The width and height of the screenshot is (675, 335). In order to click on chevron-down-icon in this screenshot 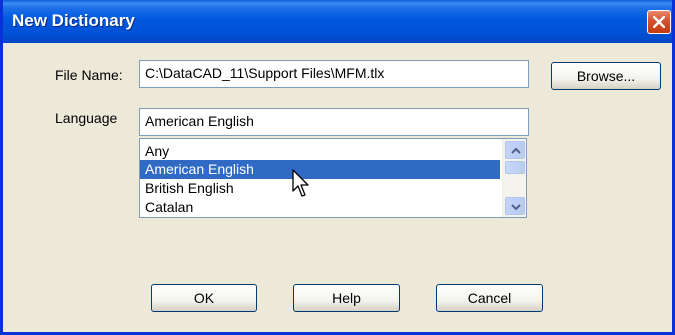, I will do `click(516, 207)`.